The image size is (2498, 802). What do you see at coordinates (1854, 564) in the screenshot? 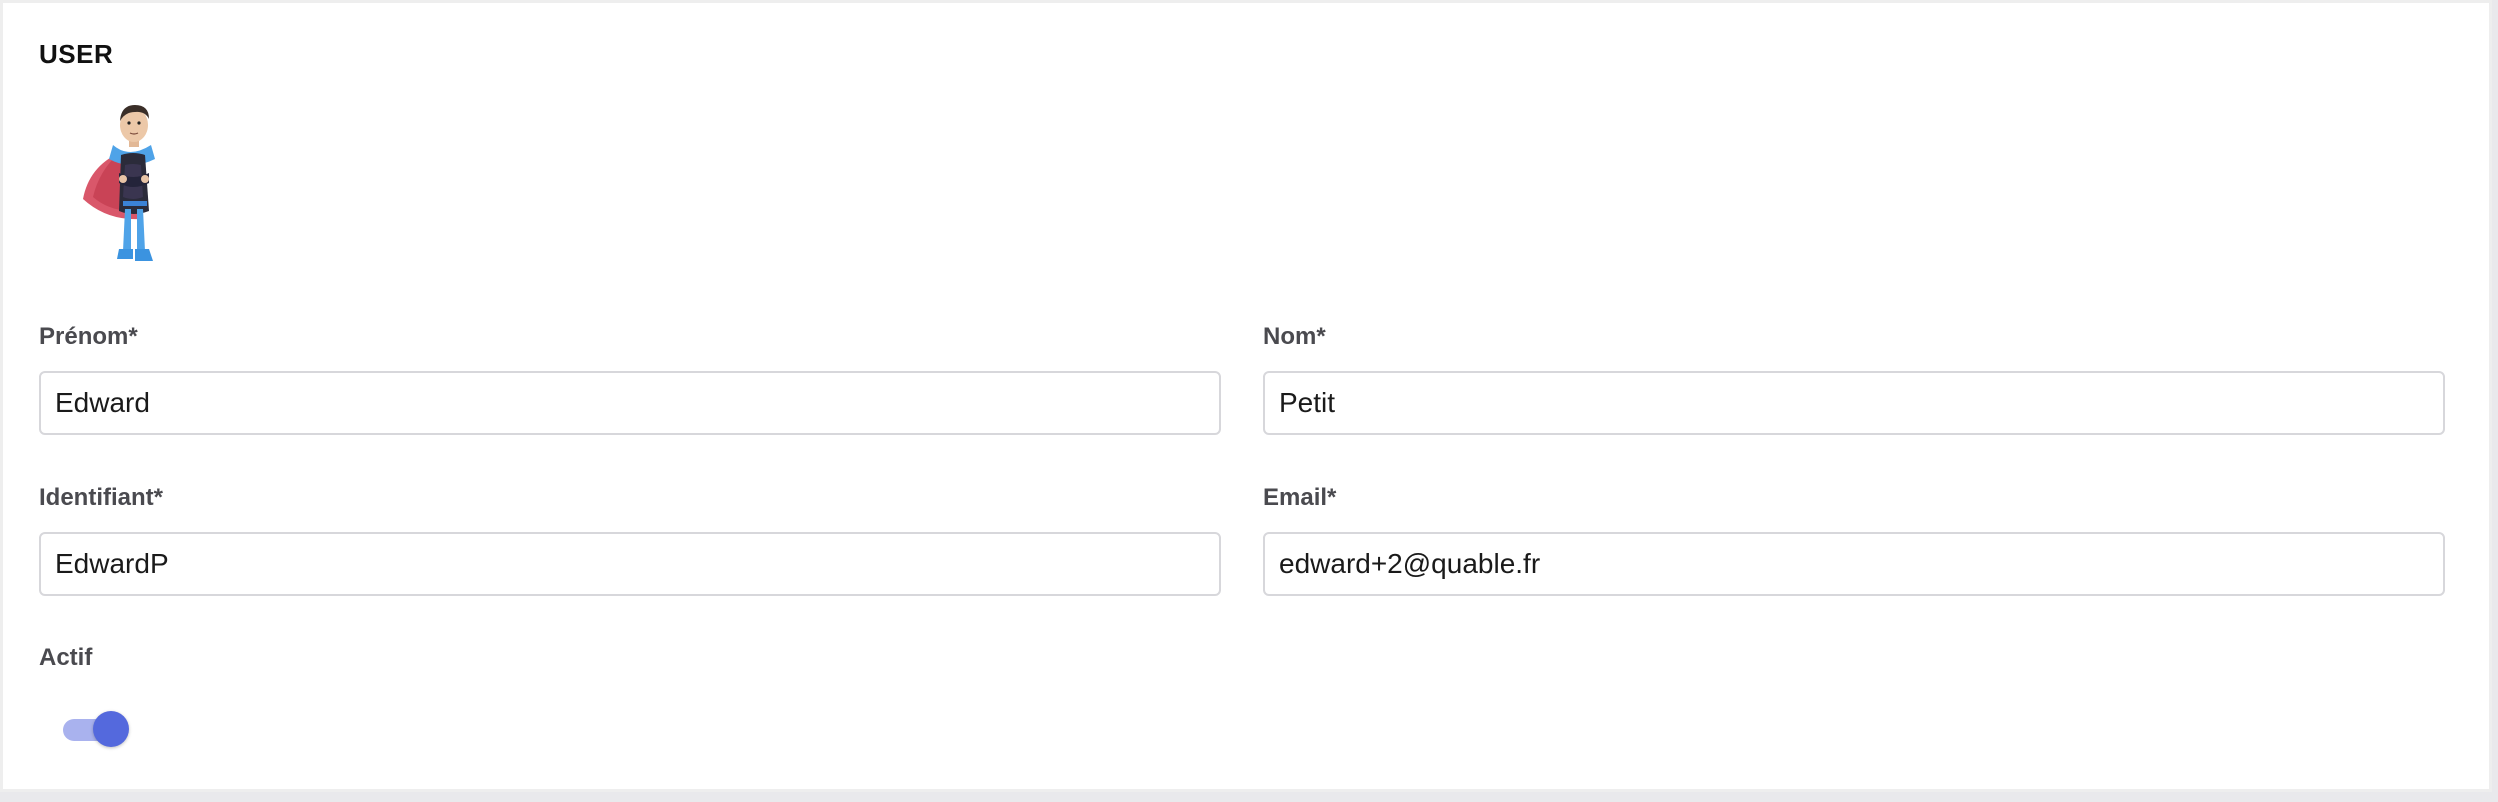
I see `email-field` at bounding box center [1854, 564].